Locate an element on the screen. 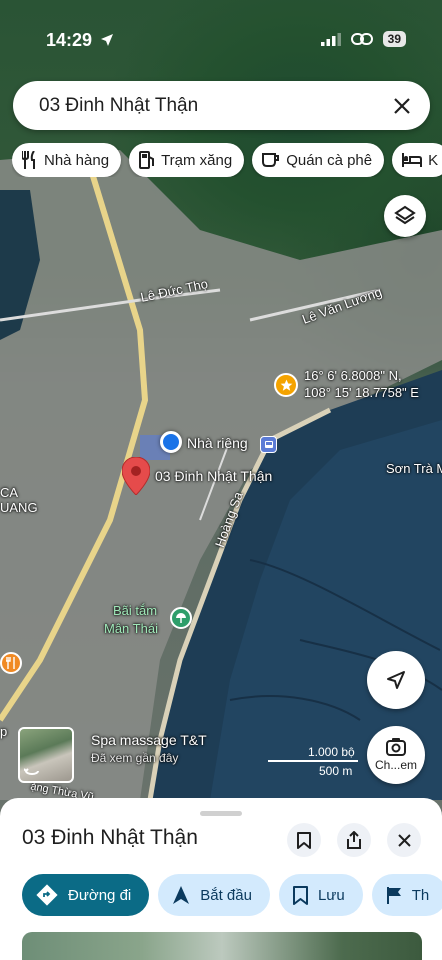 This screenshot has width=442, height=960. place-photos is located at coordinates (222, 946).